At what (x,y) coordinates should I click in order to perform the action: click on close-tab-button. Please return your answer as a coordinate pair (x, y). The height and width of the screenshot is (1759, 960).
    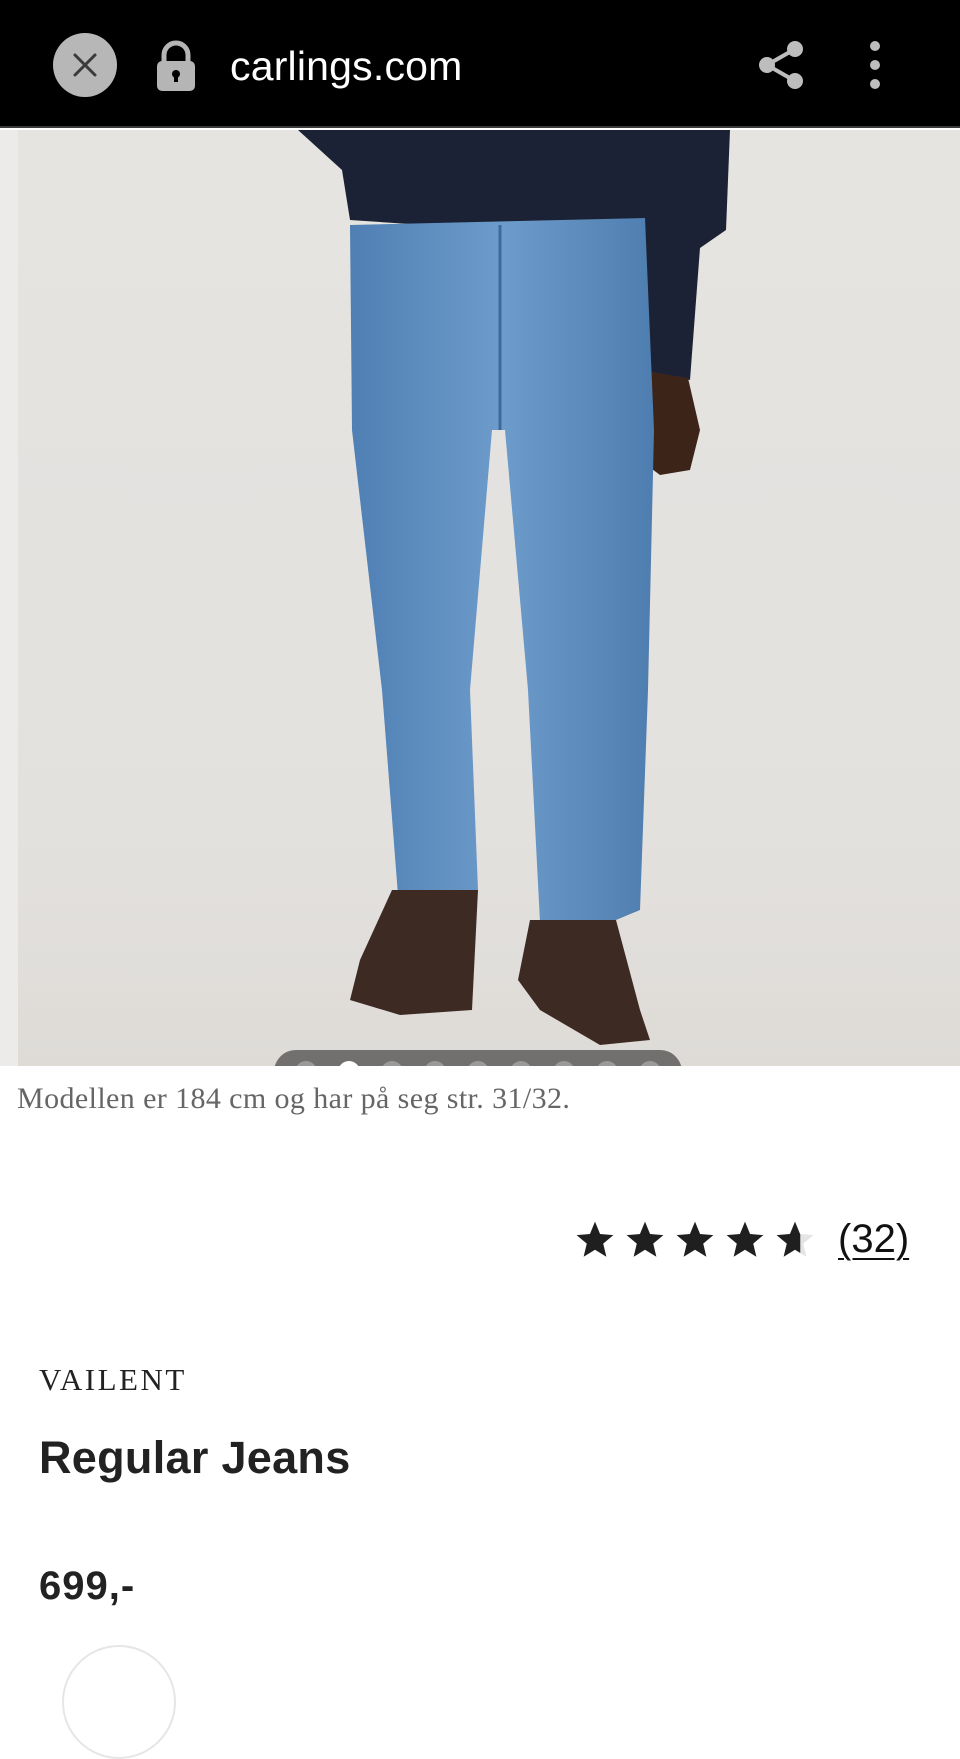
    Looking at the image, I should click on (85, 65).